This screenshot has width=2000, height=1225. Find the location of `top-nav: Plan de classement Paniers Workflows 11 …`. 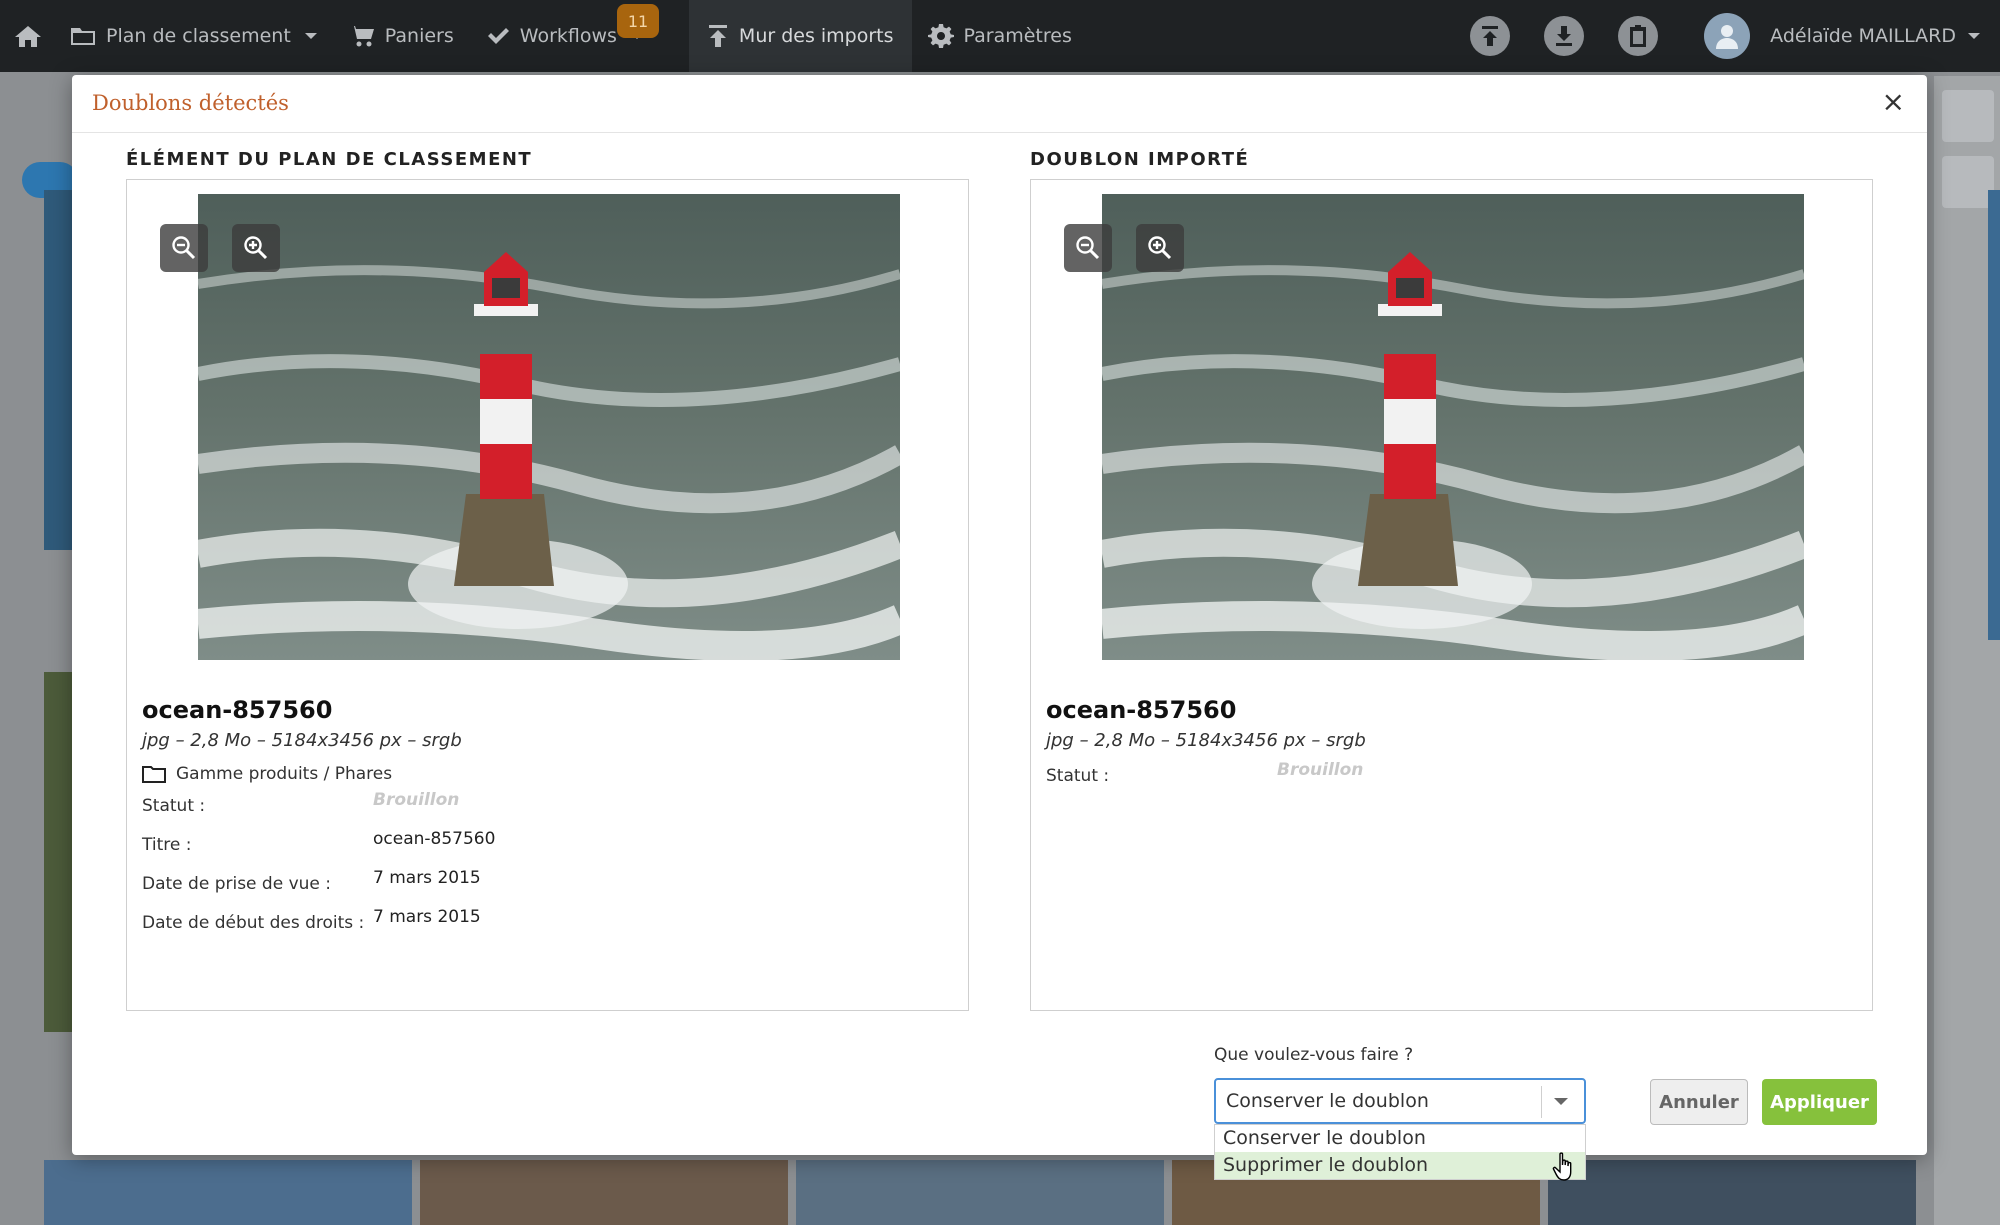

top-nav: Plan de classement Paniers Workflows 11 … is located at coordinates (1000, 36).